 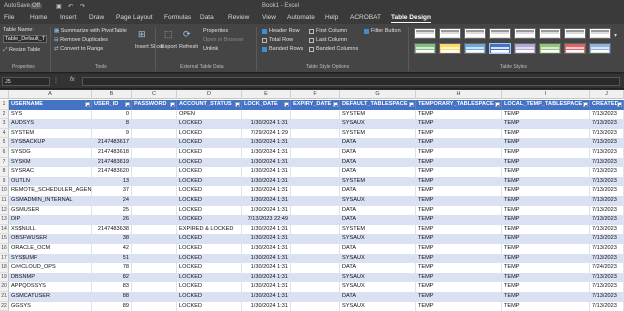 What do you see at coordinates (112, 114) in the screenshot?
I see `table-cell: 0` at bounding box center [112, 114].